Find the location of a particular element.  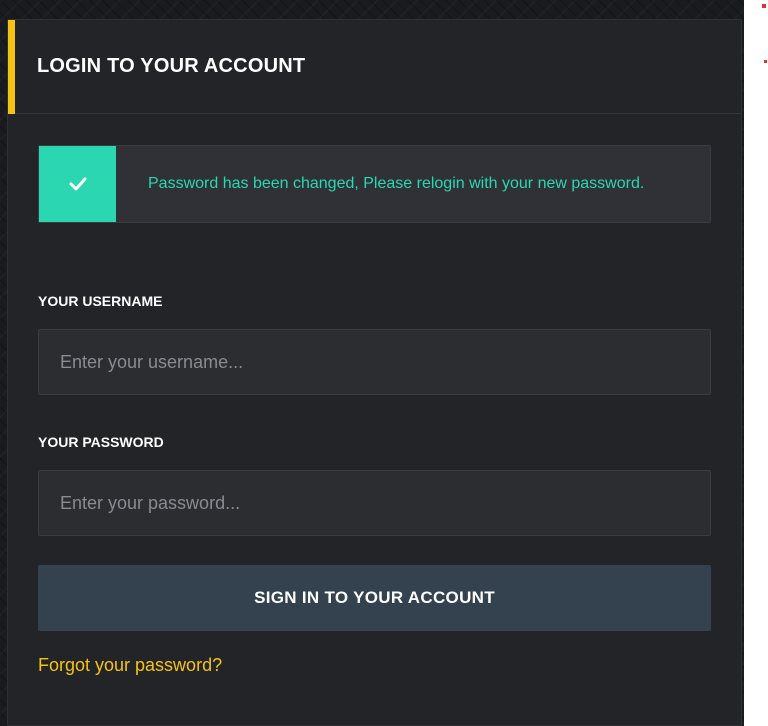

page-title: LOGIN TO YOUR ACCOUNT is located at coordinates (171, 66).